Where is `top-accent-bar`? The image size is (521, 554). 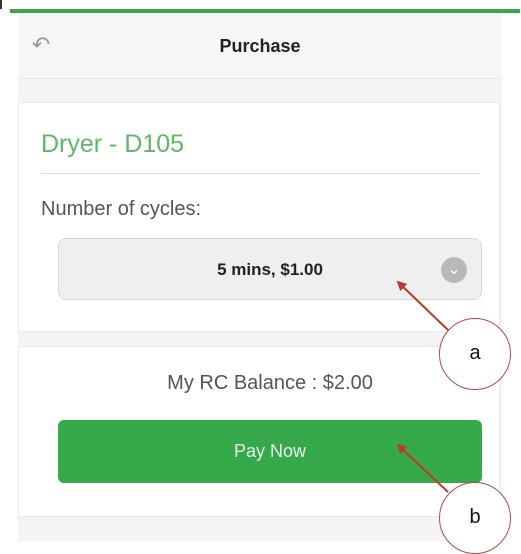
top-accent-bar is located at coordinates (265, 11).